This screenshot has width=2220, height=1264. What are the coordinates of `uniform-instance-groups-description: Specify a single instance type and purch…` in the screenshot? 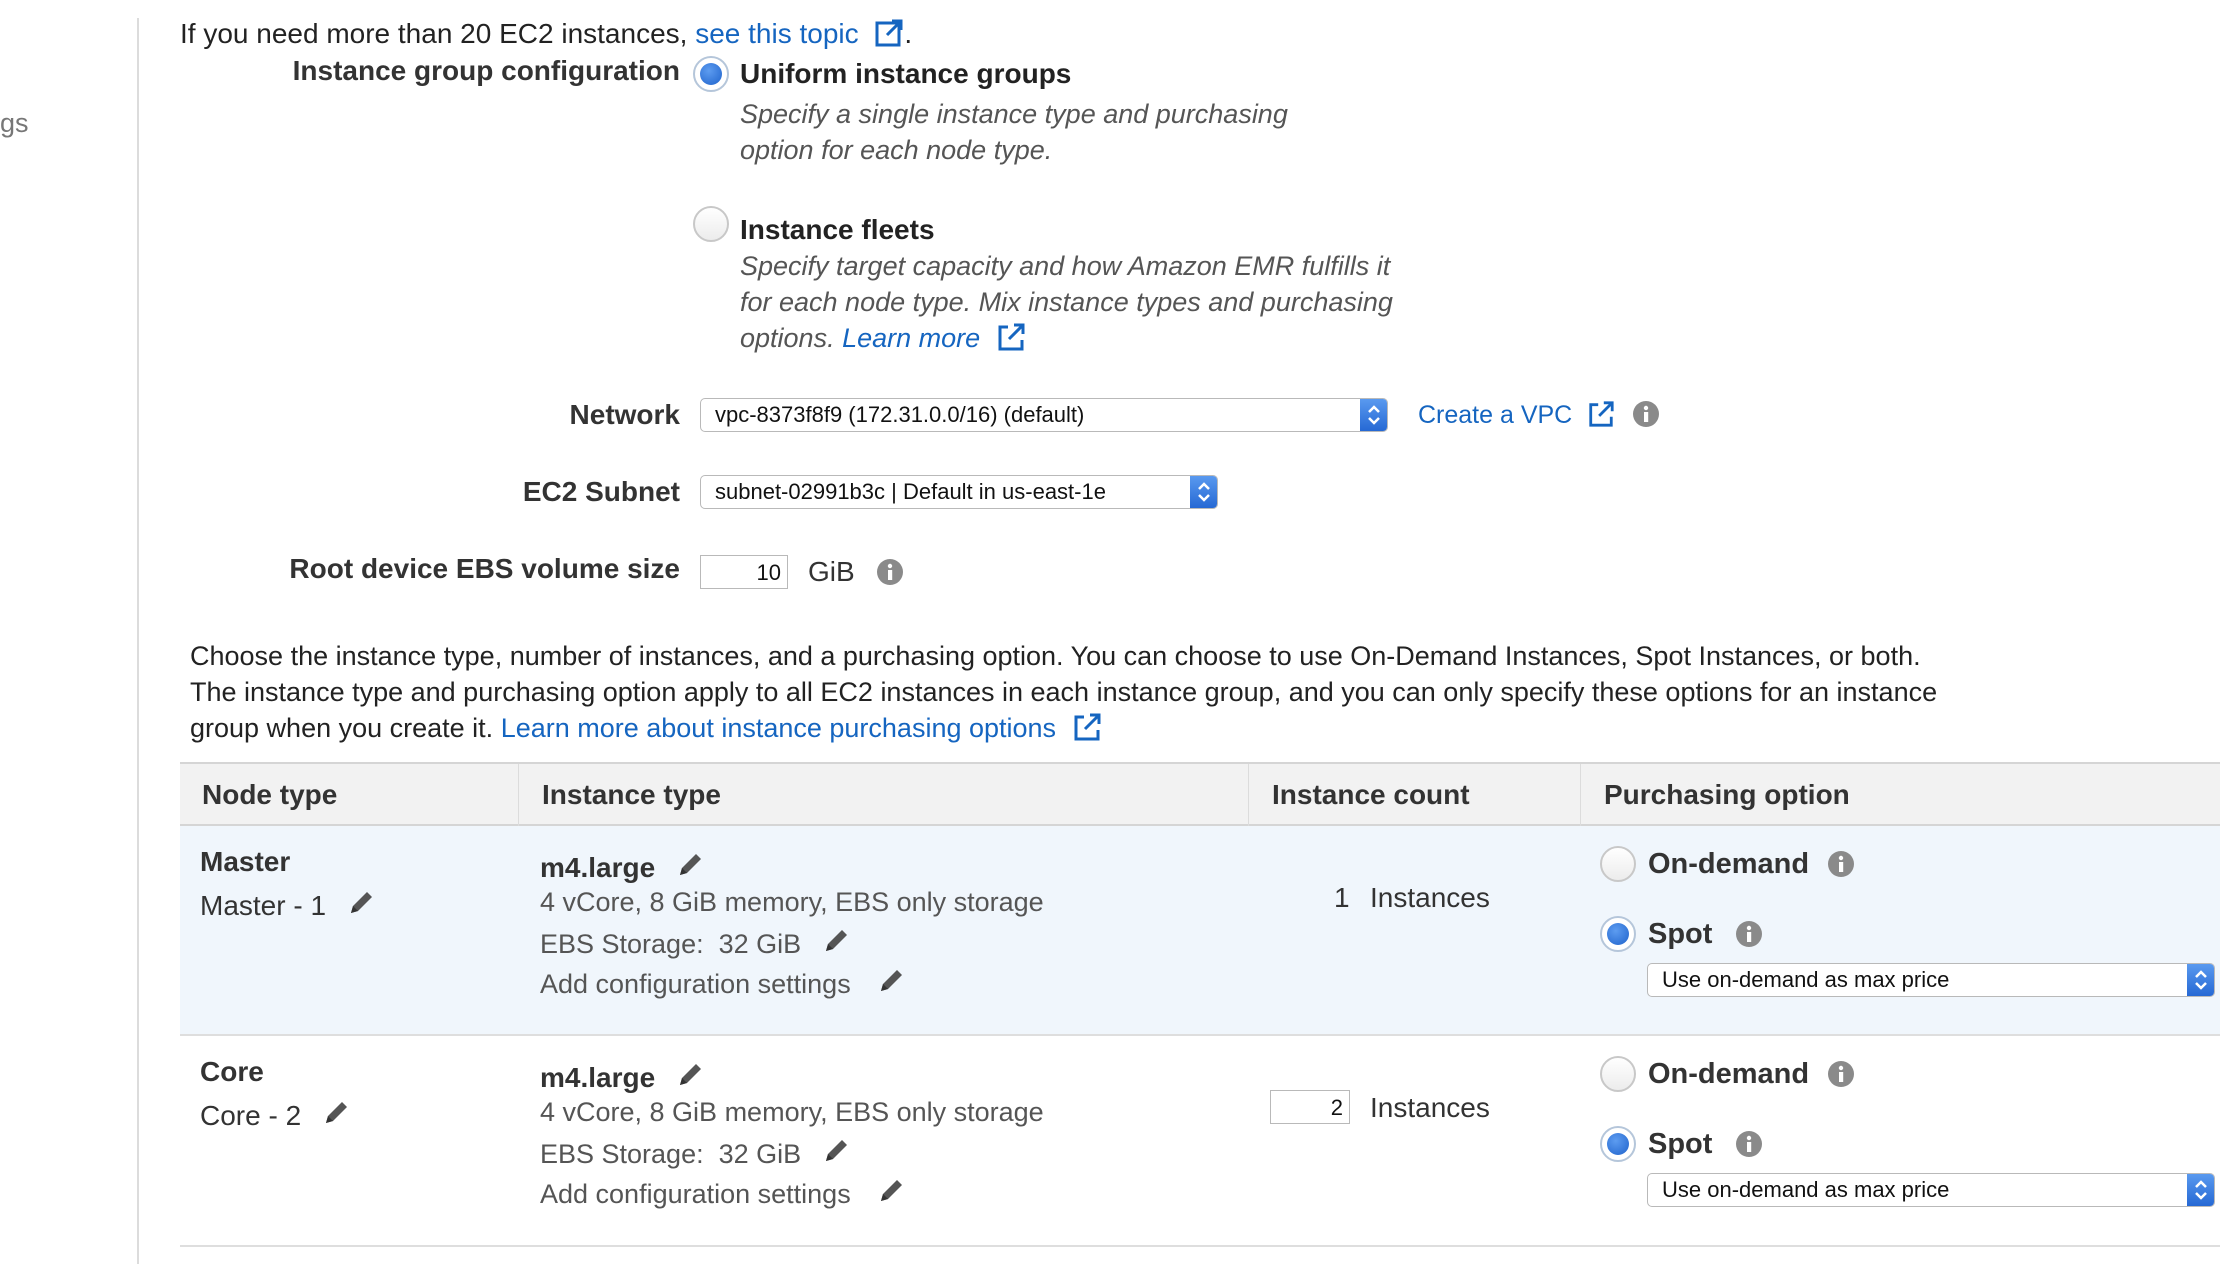 It's located at (1014, 132).